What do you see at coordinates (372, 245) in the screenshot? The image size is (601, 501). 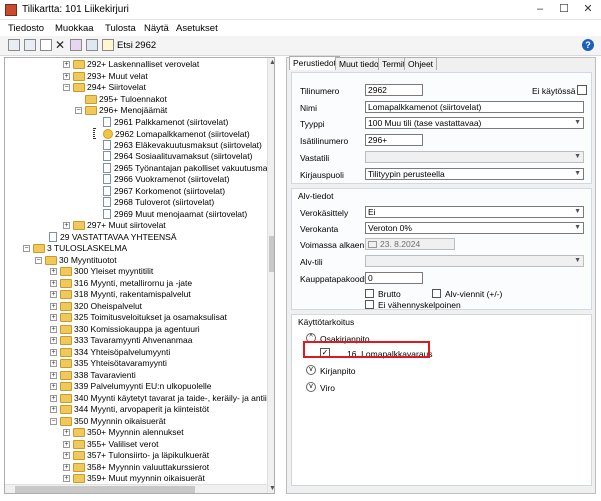 I see `date-checkbox` at bounding box center [372, 245].